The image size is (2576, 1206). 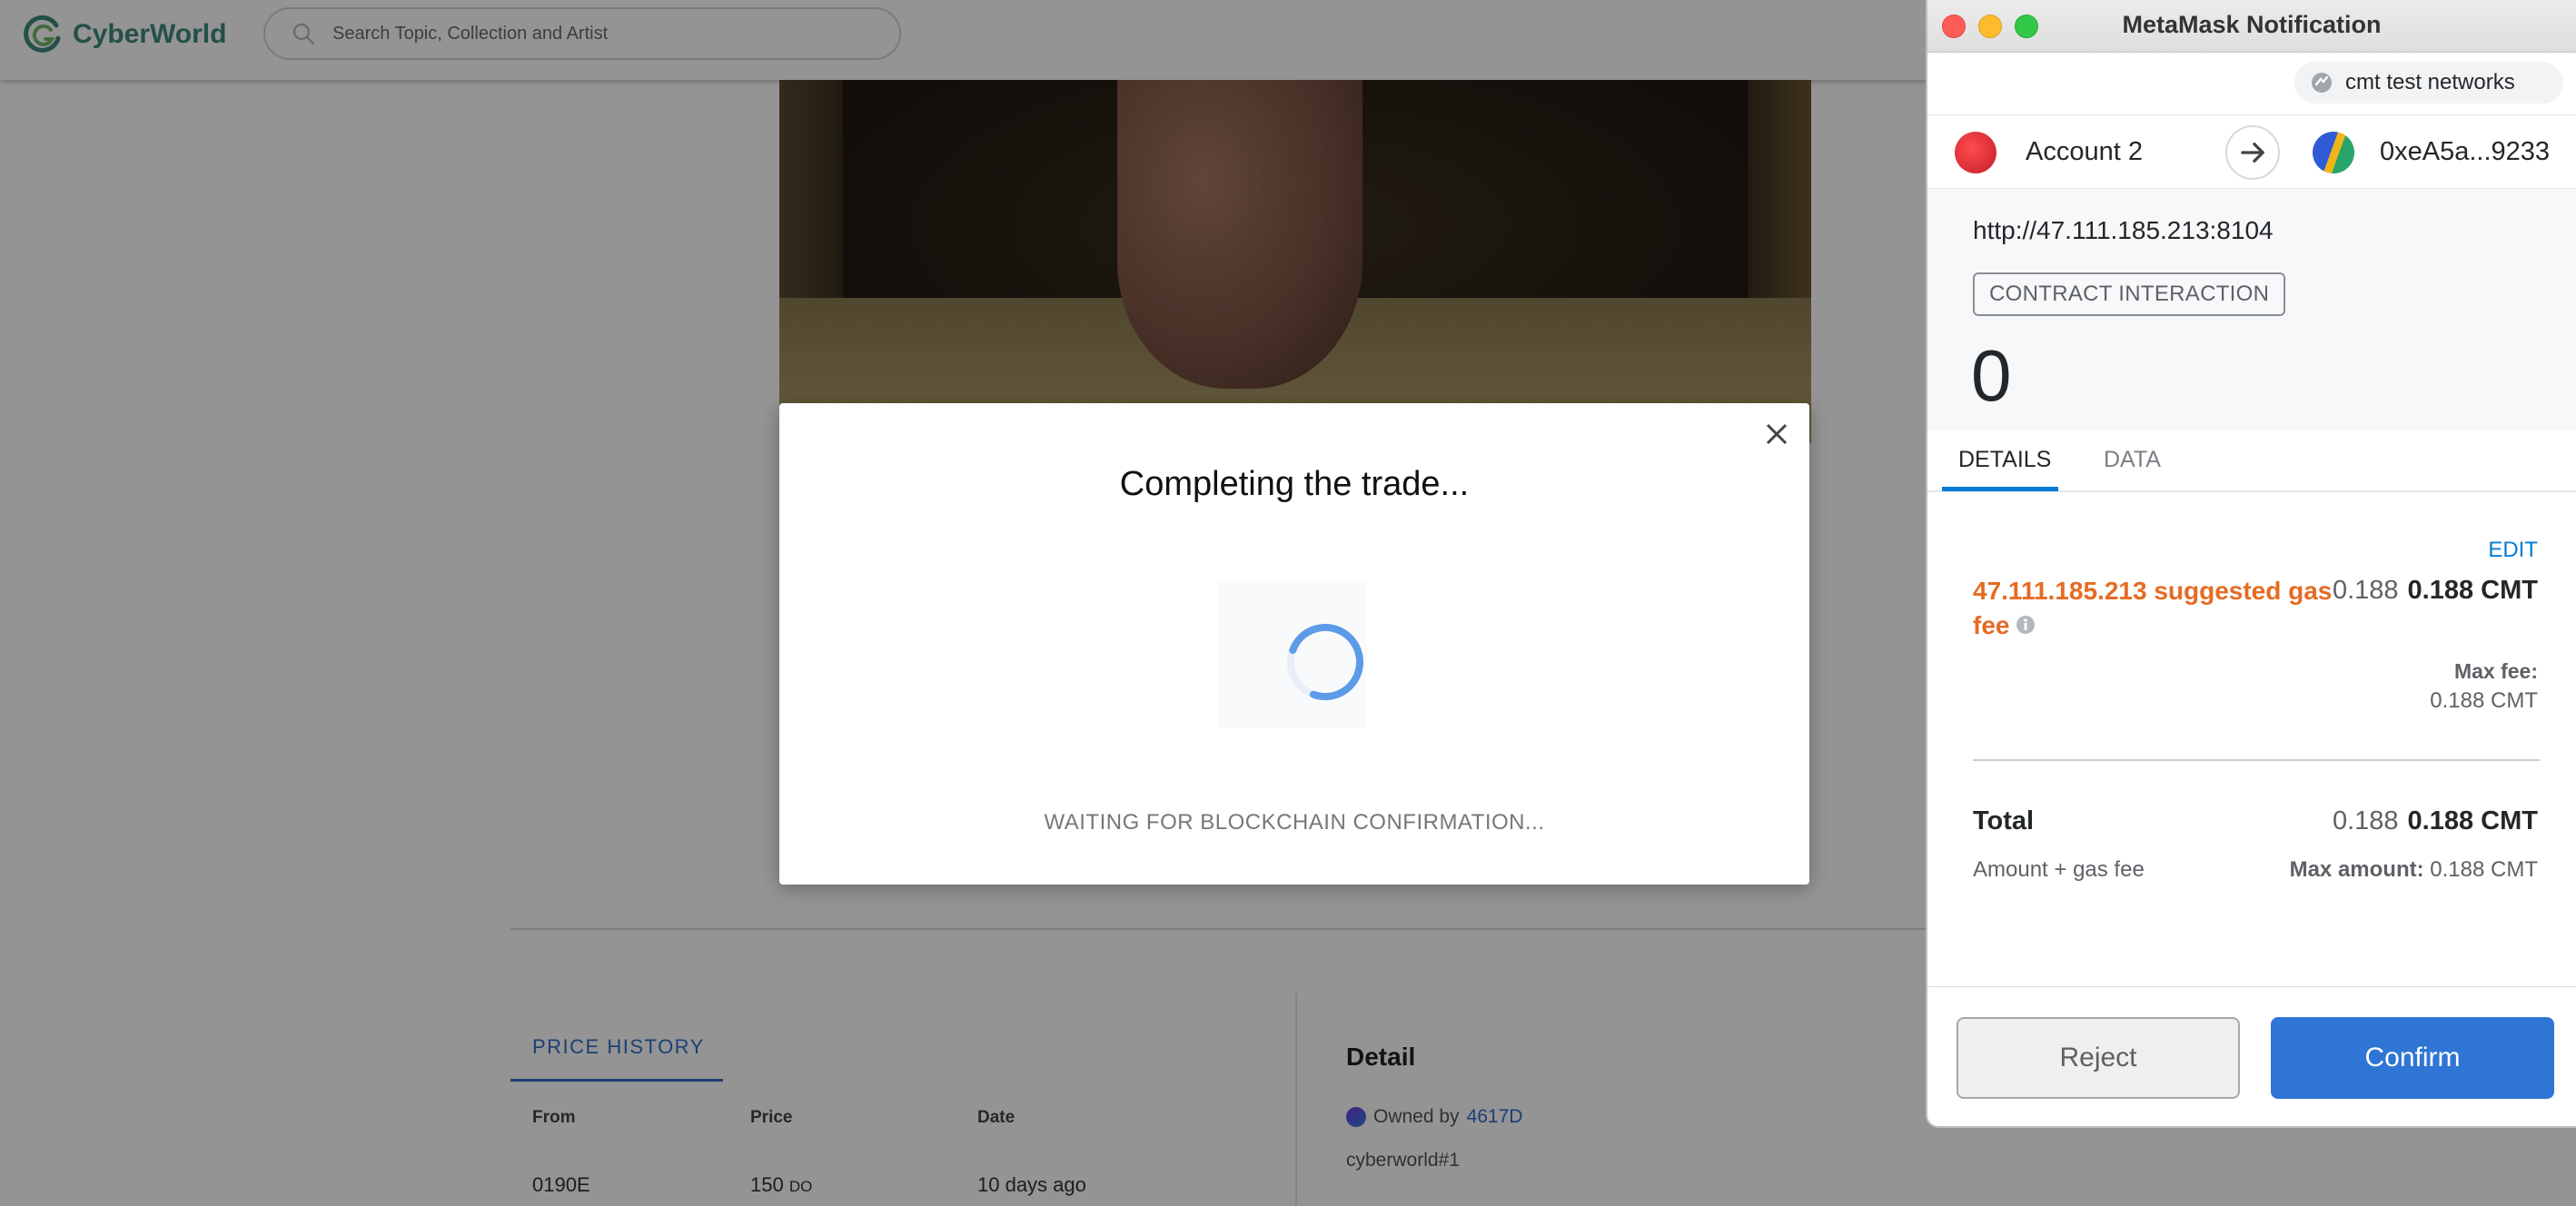 I want to click on network-icon, so click(x=2322, y=83).